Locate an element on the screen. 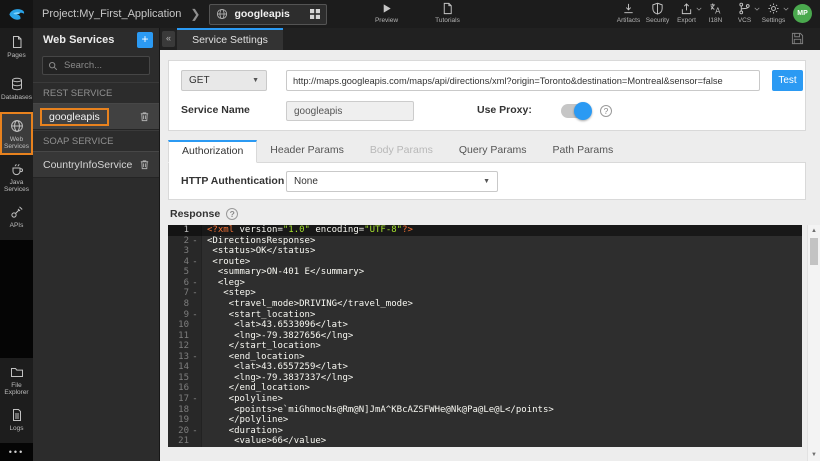  service-item-countryinfoservice: CountryInfoService is located at coordinates (96, 164).